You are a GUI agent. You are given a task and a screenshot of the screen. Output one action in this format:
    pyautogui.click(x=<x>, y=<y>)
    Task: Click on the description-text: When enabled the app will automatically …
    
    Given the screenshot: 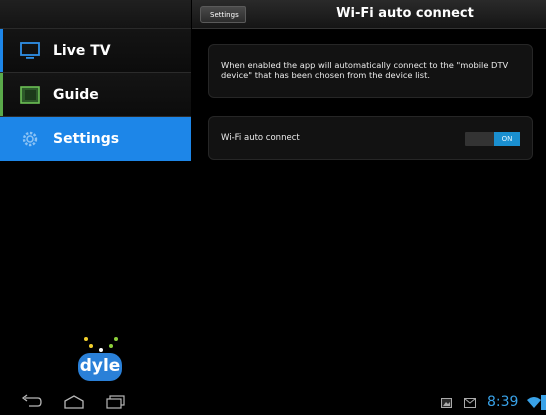 What is the action you would take?
    pyautogui.click(x=365, y=70)
    